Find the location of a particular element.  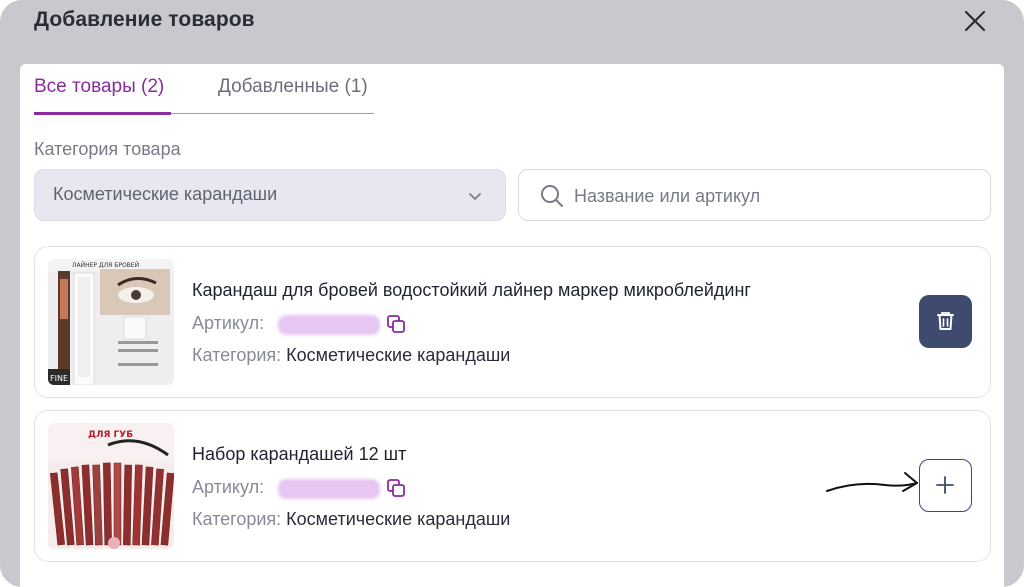

brow-thumb-brand: FINE is located at coordinates (59, 378).